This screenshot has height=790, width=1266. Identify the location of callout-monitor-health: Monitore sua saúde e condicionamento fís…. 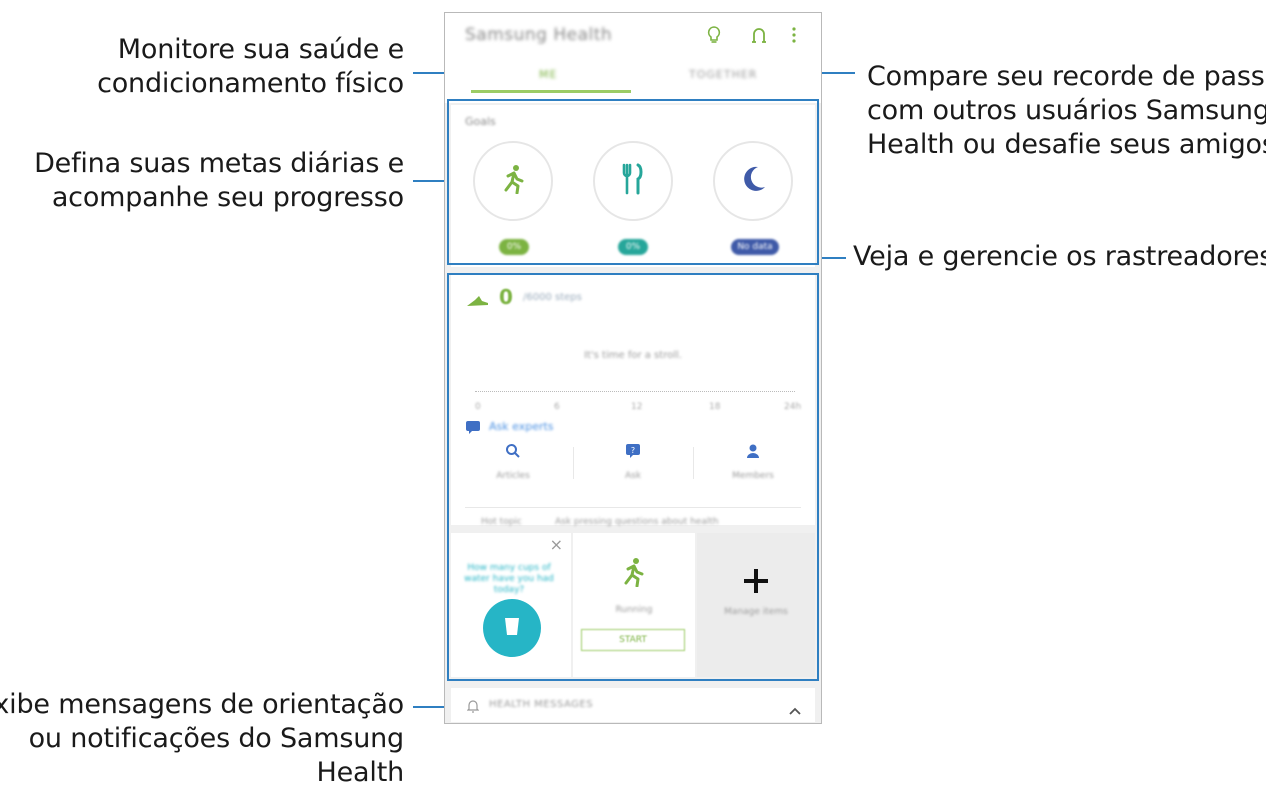
(250, 66).